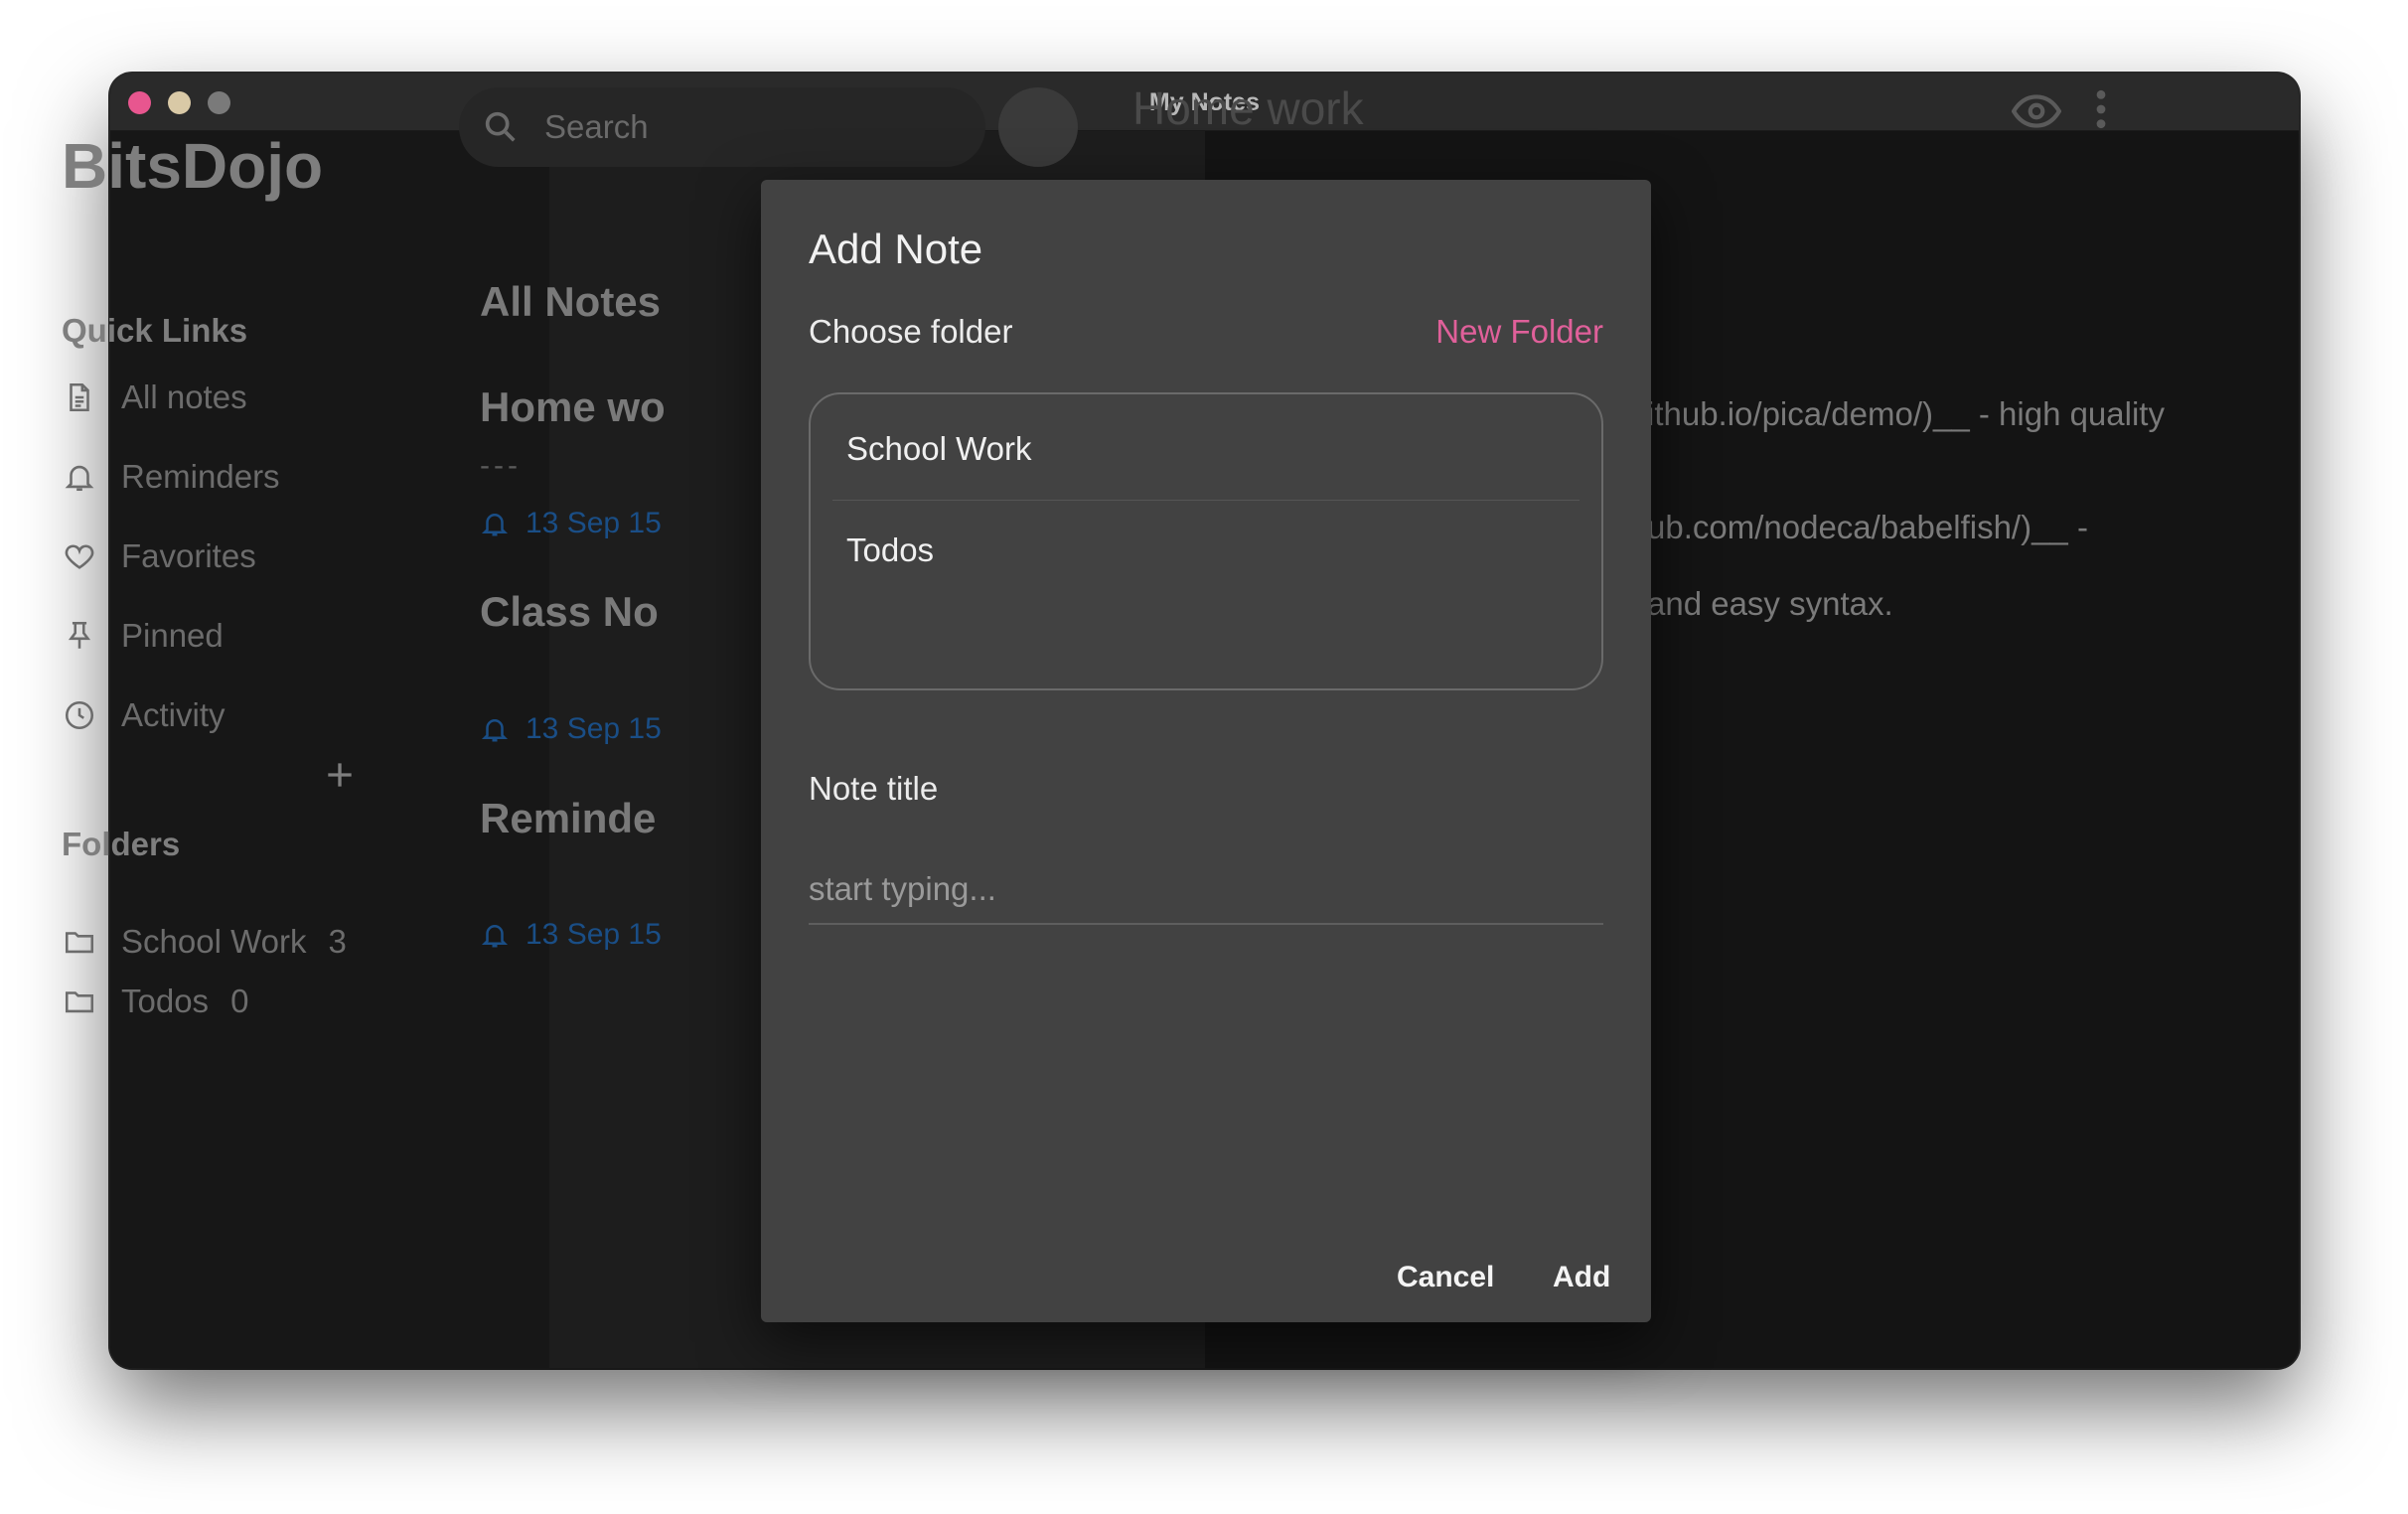  I want to click on sidebar-item-activity: Activity, so click(144, 715).